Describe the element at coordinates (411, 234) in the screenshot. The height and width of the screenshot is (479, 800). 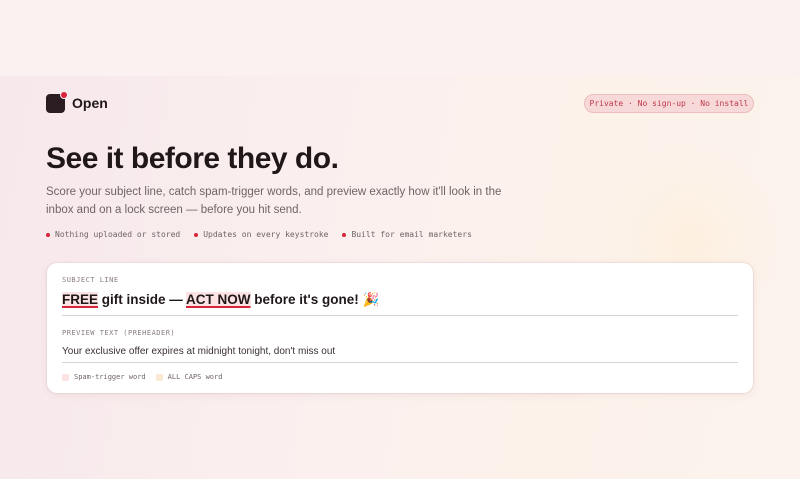
I see `feature-label: Built for email marketers` at that location.